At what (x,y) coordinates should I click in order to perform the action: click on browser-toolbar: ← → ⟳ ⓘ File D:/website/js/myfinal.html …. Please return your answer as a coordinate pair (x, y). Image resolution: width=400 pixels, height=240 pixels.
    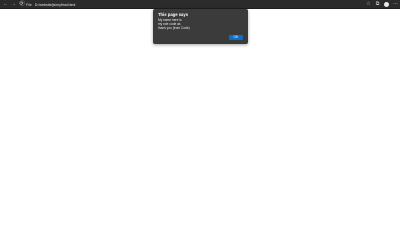
    Looking at the image, I should click on (200, 4).